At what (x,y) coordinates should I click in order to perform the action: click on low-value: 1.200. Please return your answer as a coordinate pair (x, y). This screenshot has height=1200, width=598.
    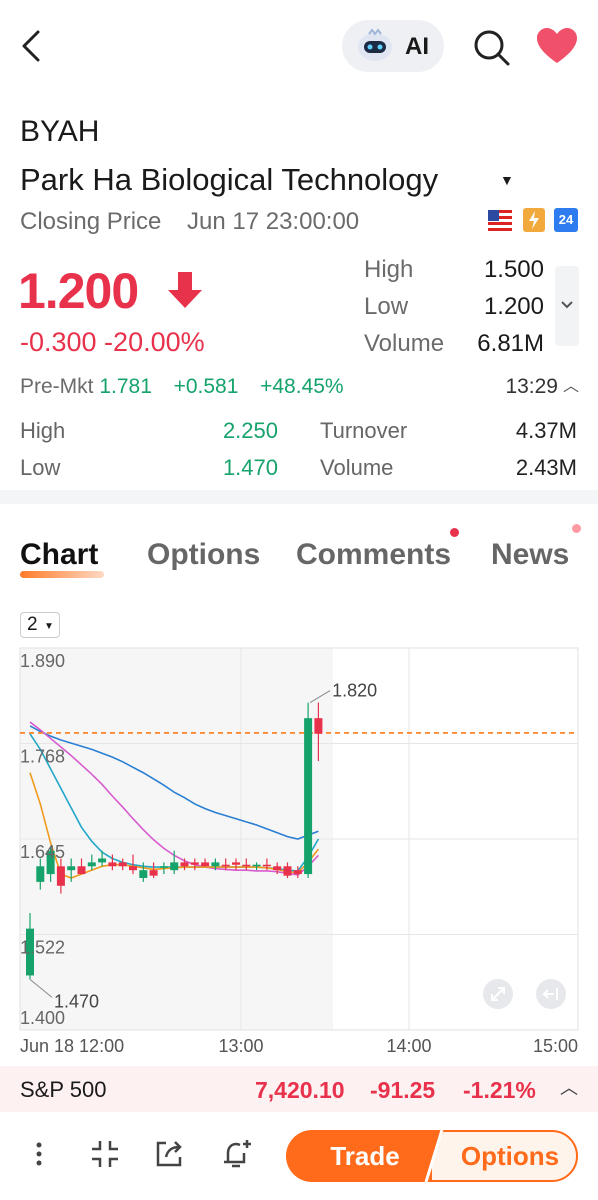
    Looking at the image, I should click on (513, 306).